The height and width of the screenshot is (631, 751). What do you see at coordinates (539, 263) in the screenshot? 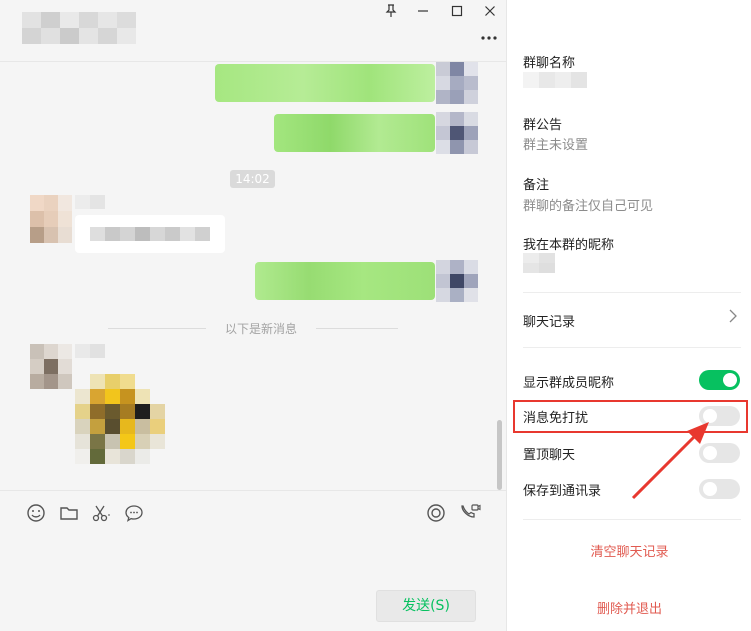
I see `my-nickname-value-blurred` at bounding box center [539, 263].